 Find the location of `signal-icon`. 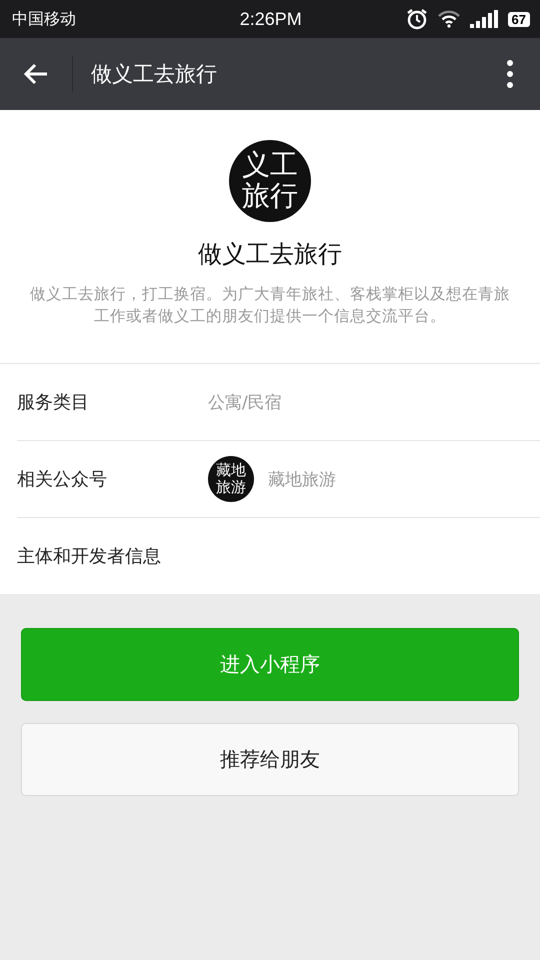

signal-icon is located at coordinates (484, 19).